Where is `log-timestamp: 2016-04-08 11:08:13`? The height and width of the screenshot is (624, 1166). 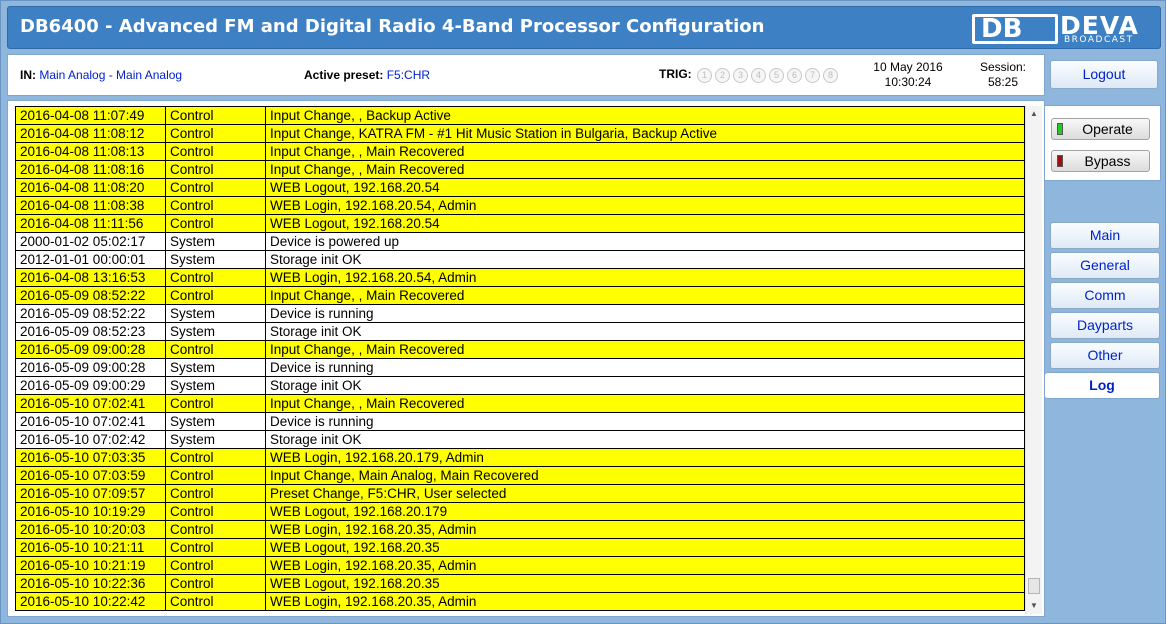
log-timestamp: 2016-04-08 11:08:13 is located at coordinates (90, 151).